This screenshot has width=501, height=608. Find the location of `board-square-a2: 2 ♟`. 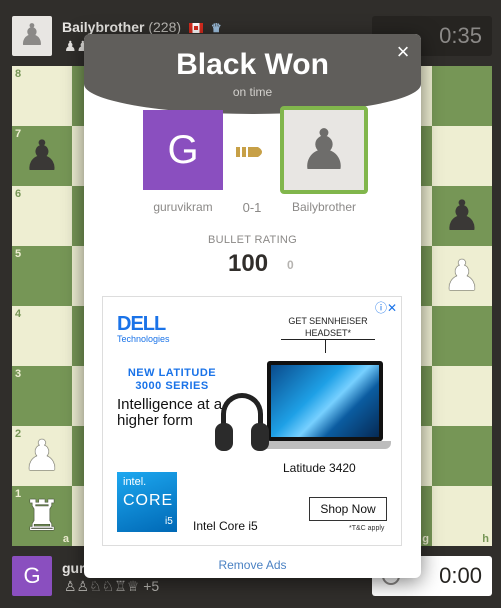

board-square-a2: 2 ♟ is located at coordinates (42, 456).